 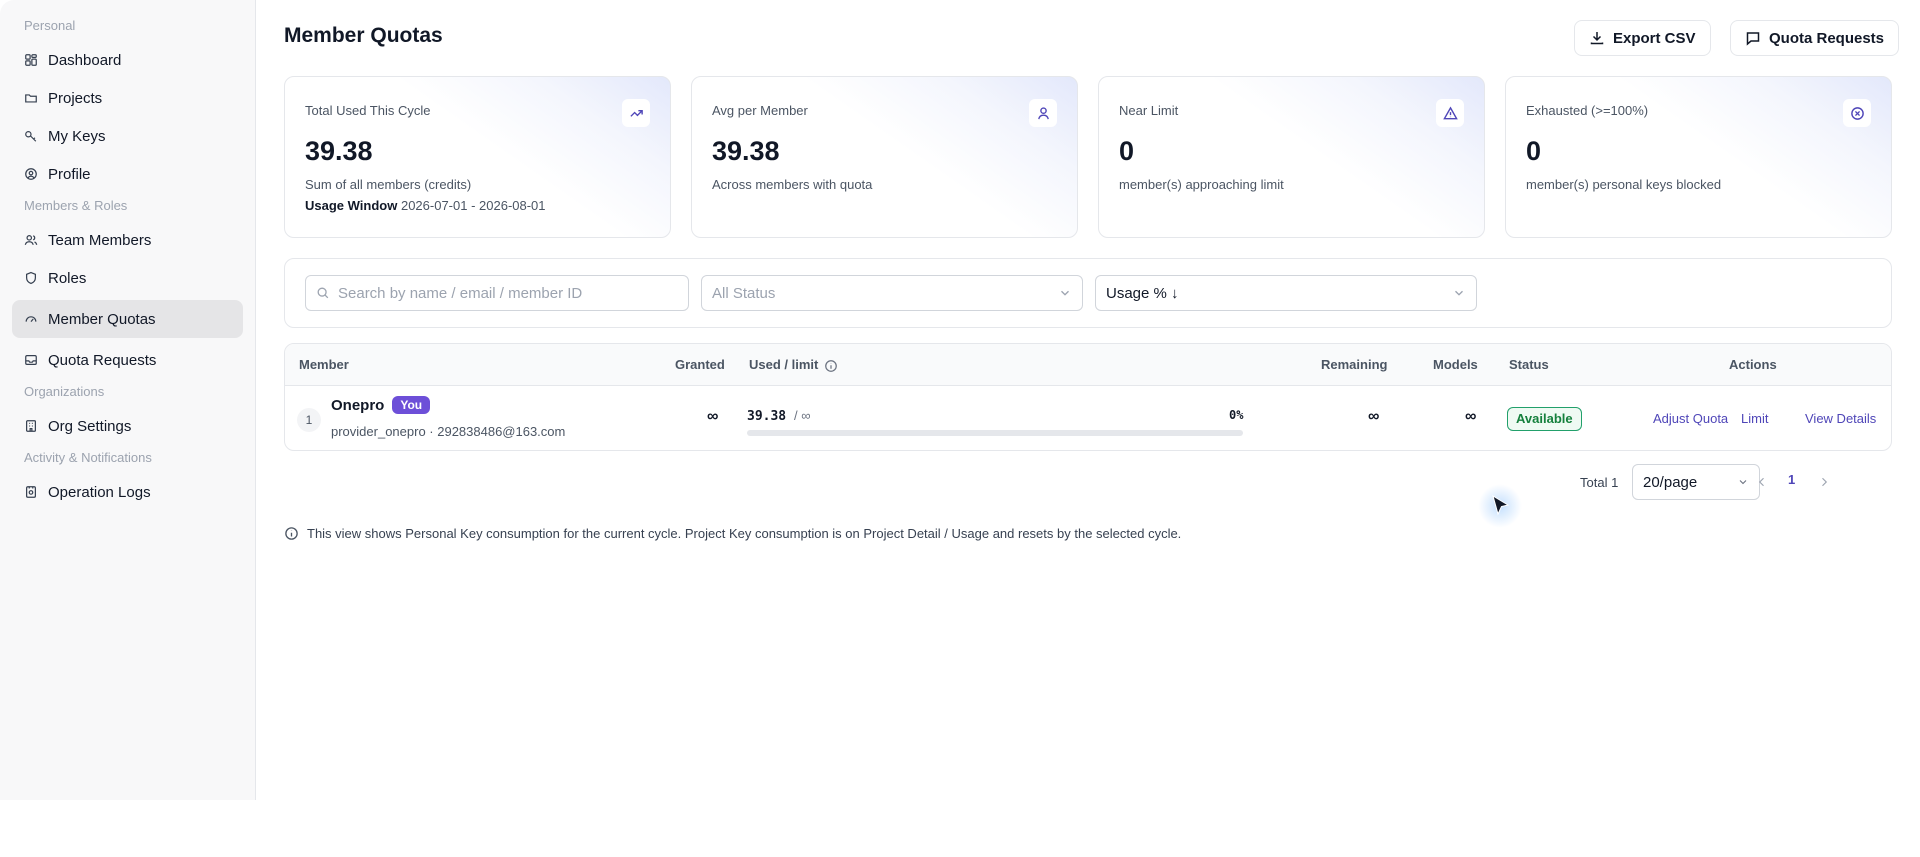 I want to click on status-badge: Available, so click(x=1544, y=419).